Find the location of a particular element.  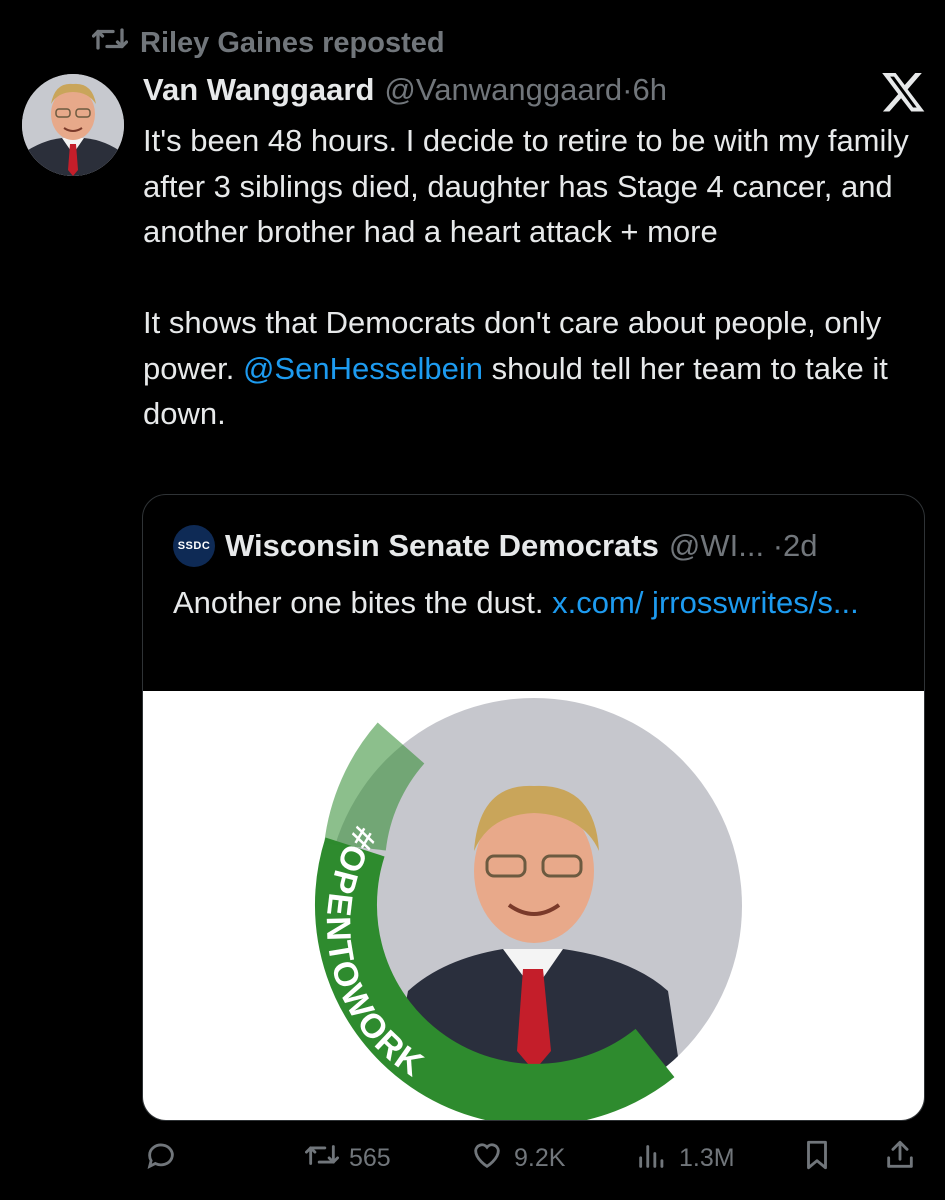

x-logo-icon is located at coordinates (904, 93).